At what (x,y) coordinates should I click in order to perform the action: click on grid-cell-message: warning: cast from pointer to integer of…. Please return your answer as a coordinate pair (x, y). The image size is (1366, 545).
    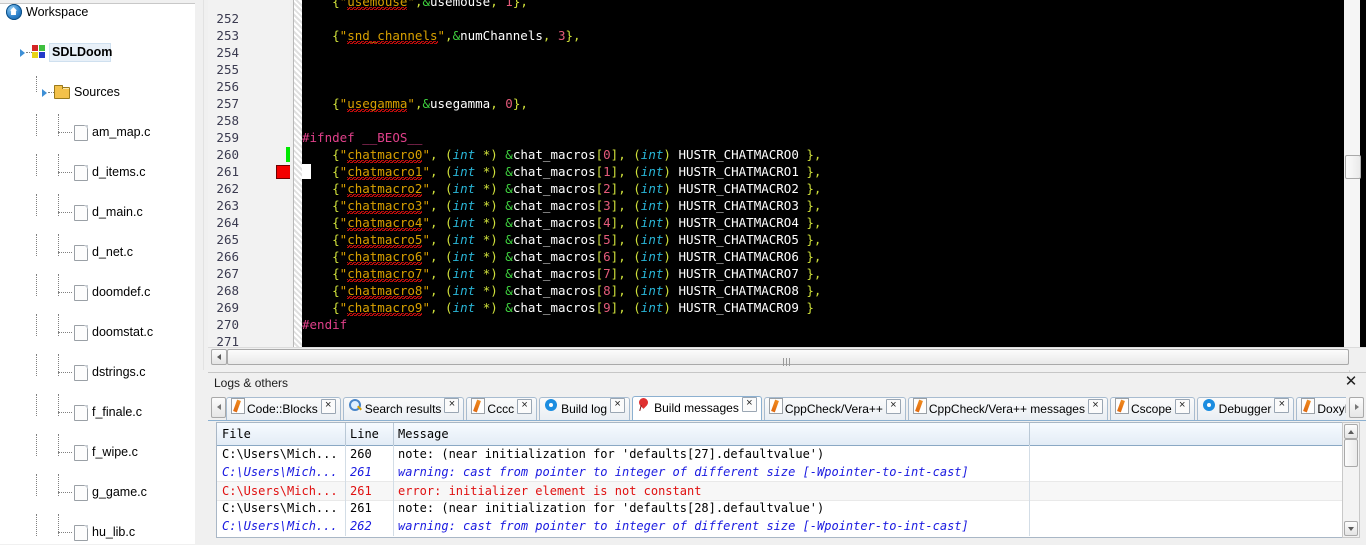
    Looking at the image, I should click on (683, 472).